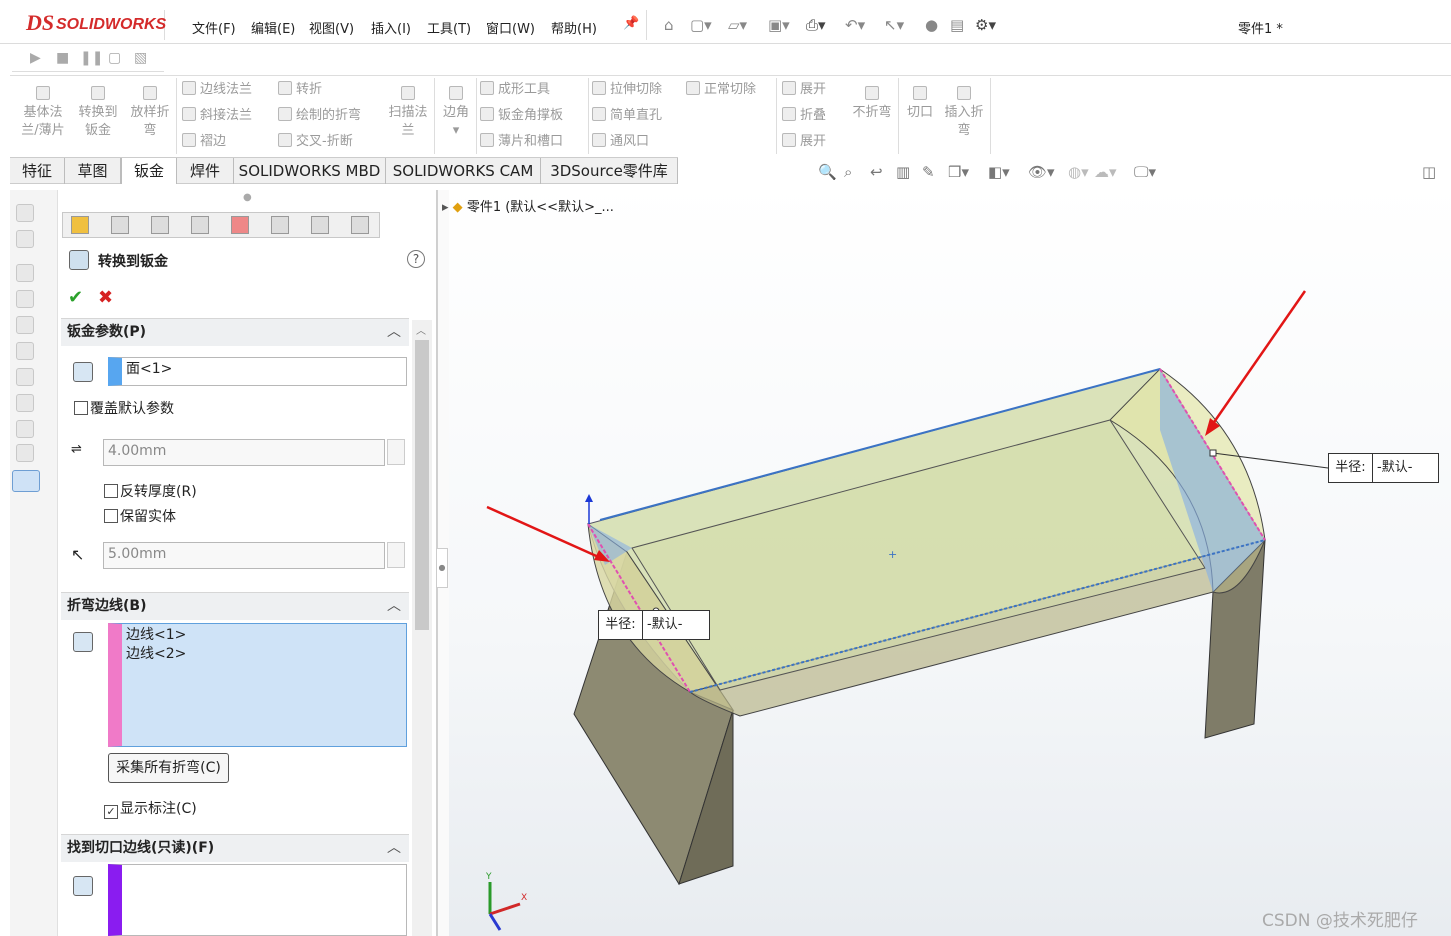  I want to click on scene-icon: ☁▾, so click(1105, 172).